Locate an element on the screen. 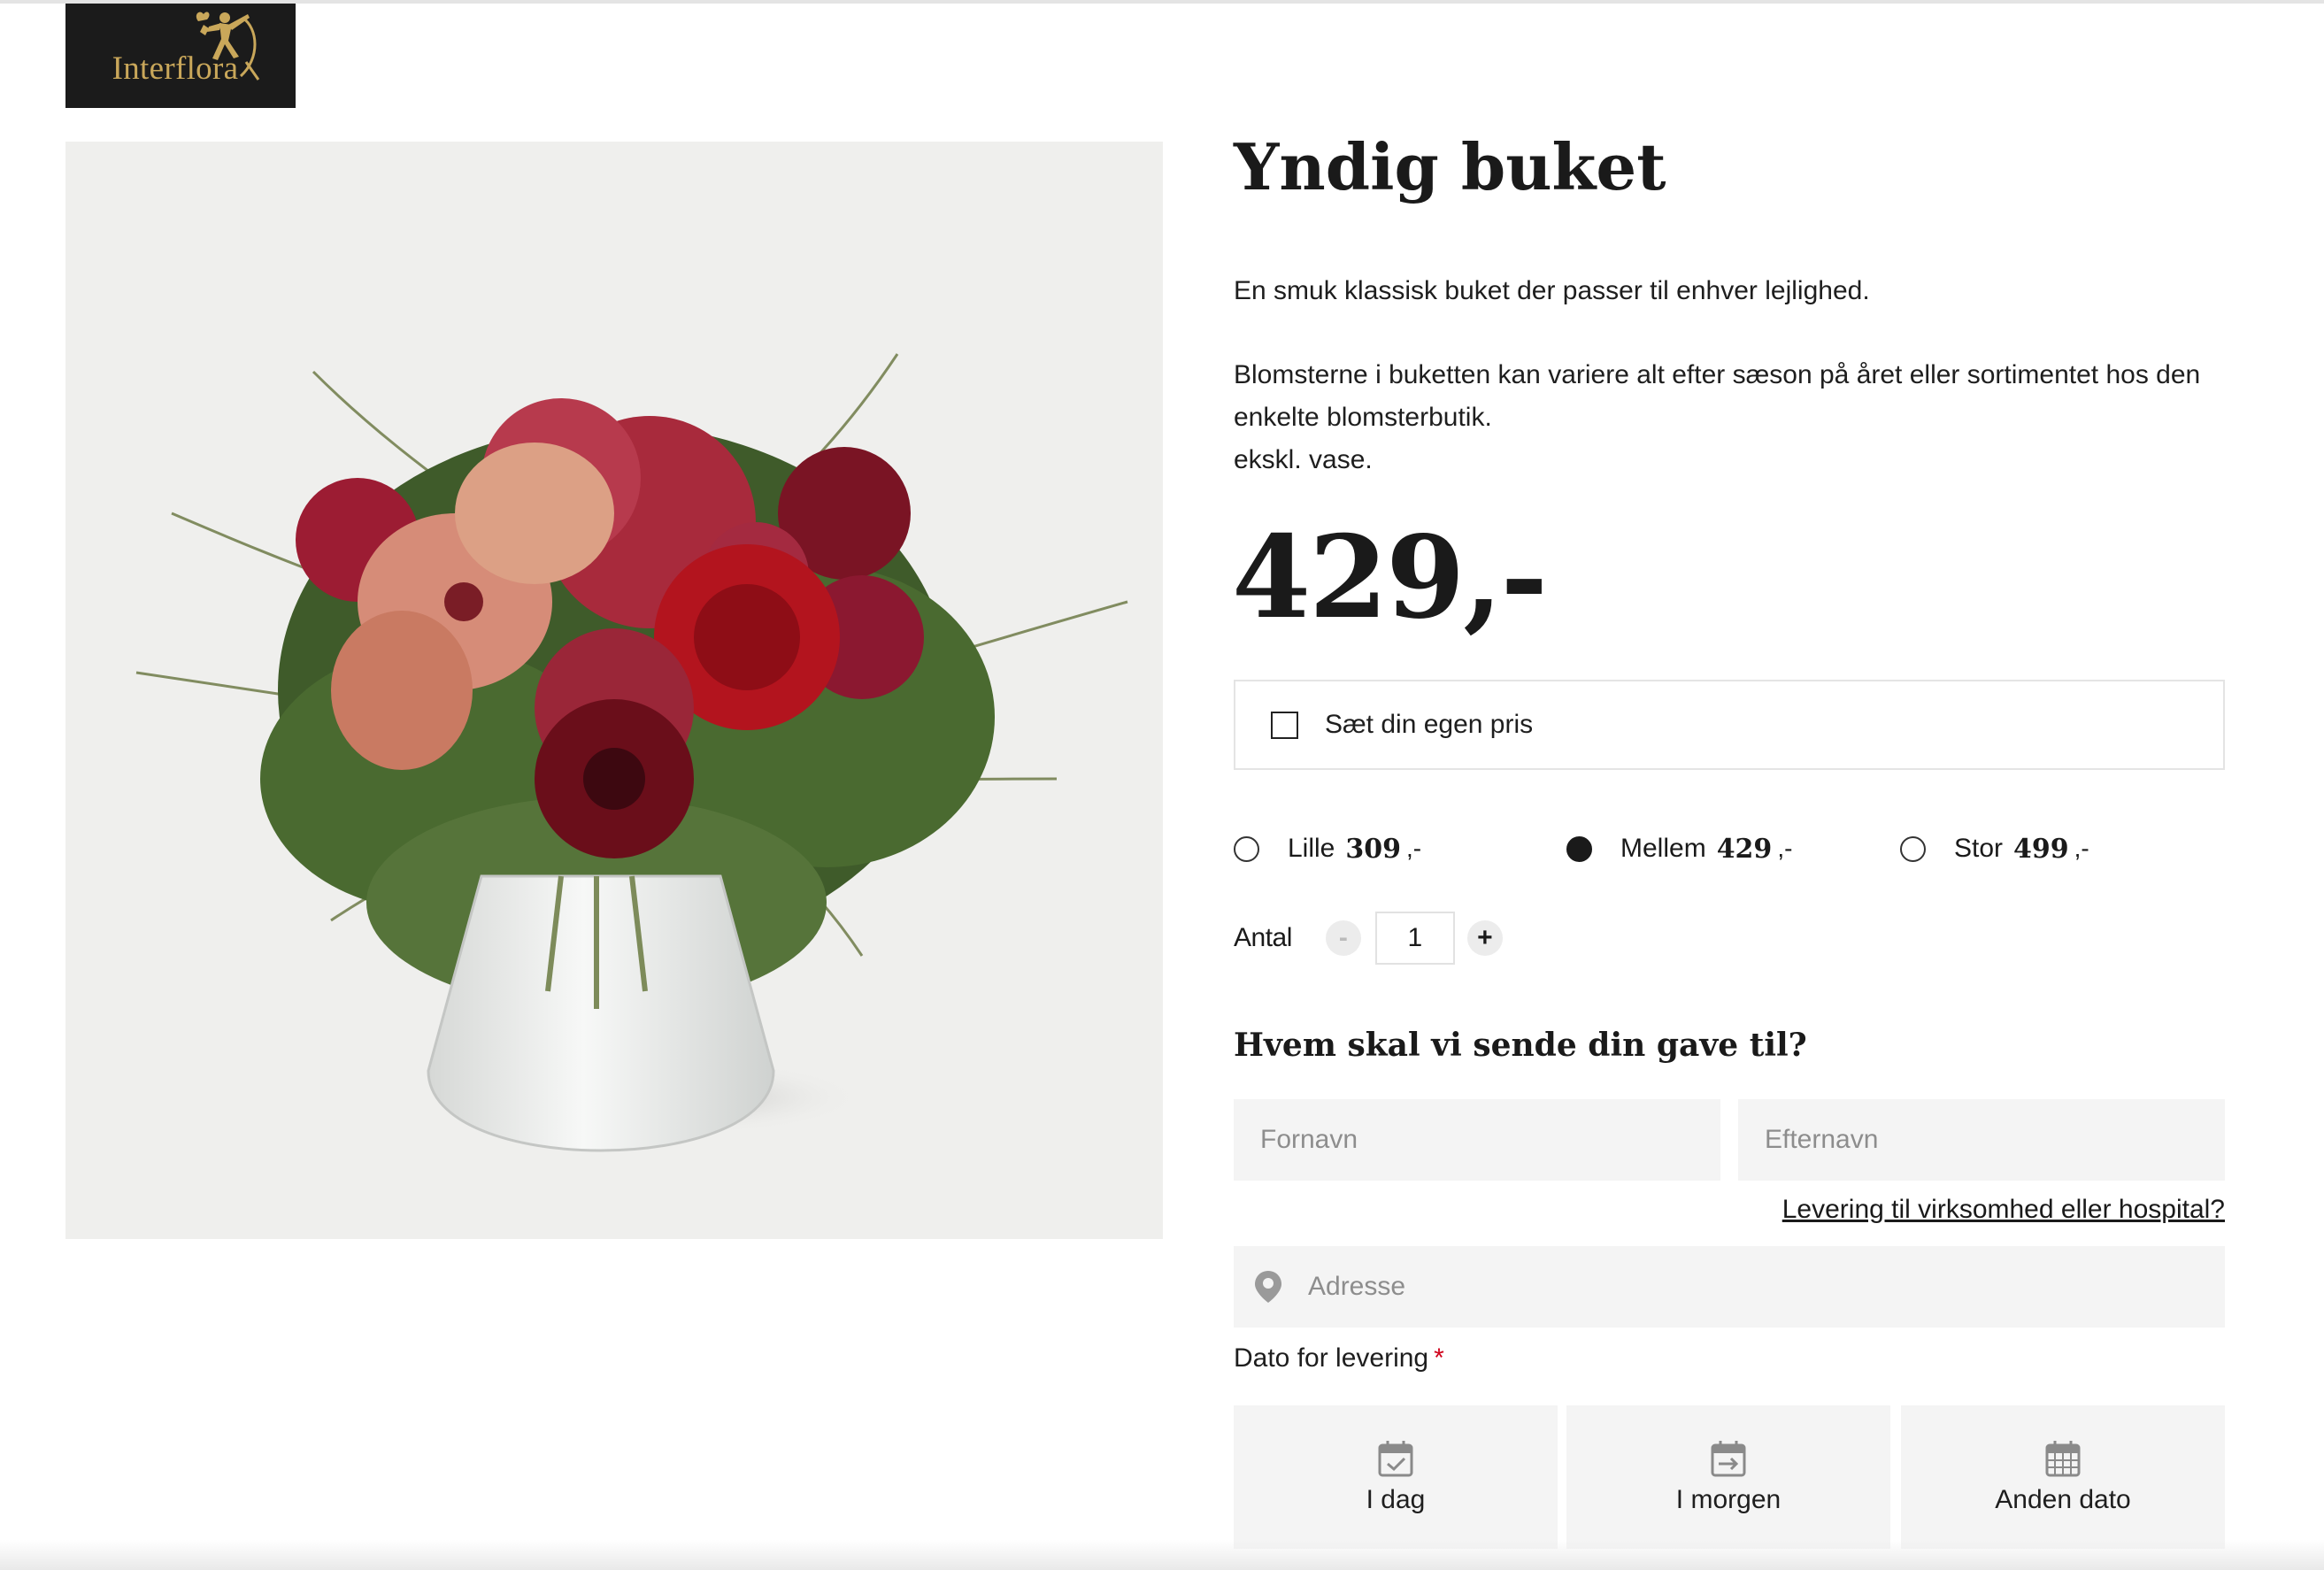  size-option-stor: Stor 499 ,- is located at coordinates (1994, 849).